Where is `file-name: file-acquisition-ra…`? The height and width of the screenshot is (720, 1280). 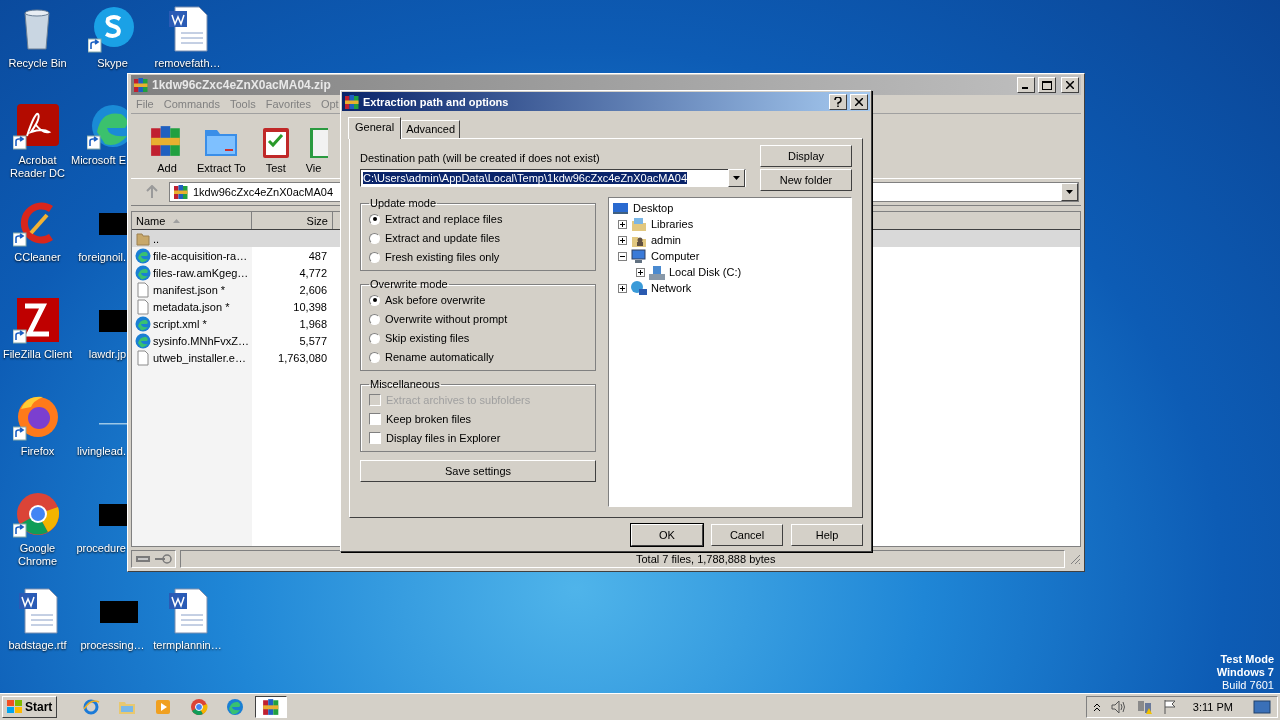
file-name: file-acquisition-ra… is located at coordinates (200, 255).